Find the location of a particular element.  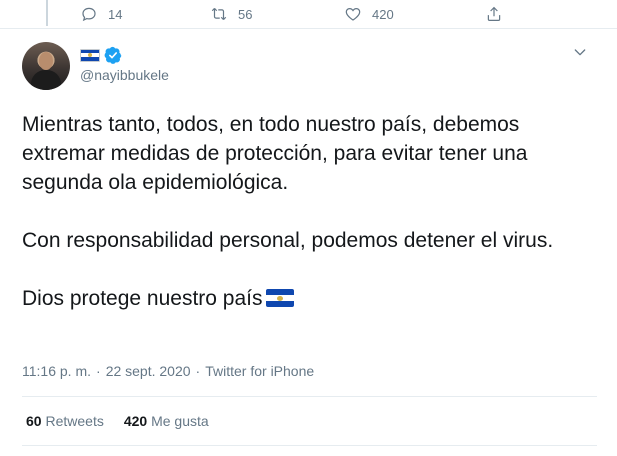

retweet-count: 56 is located at coordinates (245, 14).